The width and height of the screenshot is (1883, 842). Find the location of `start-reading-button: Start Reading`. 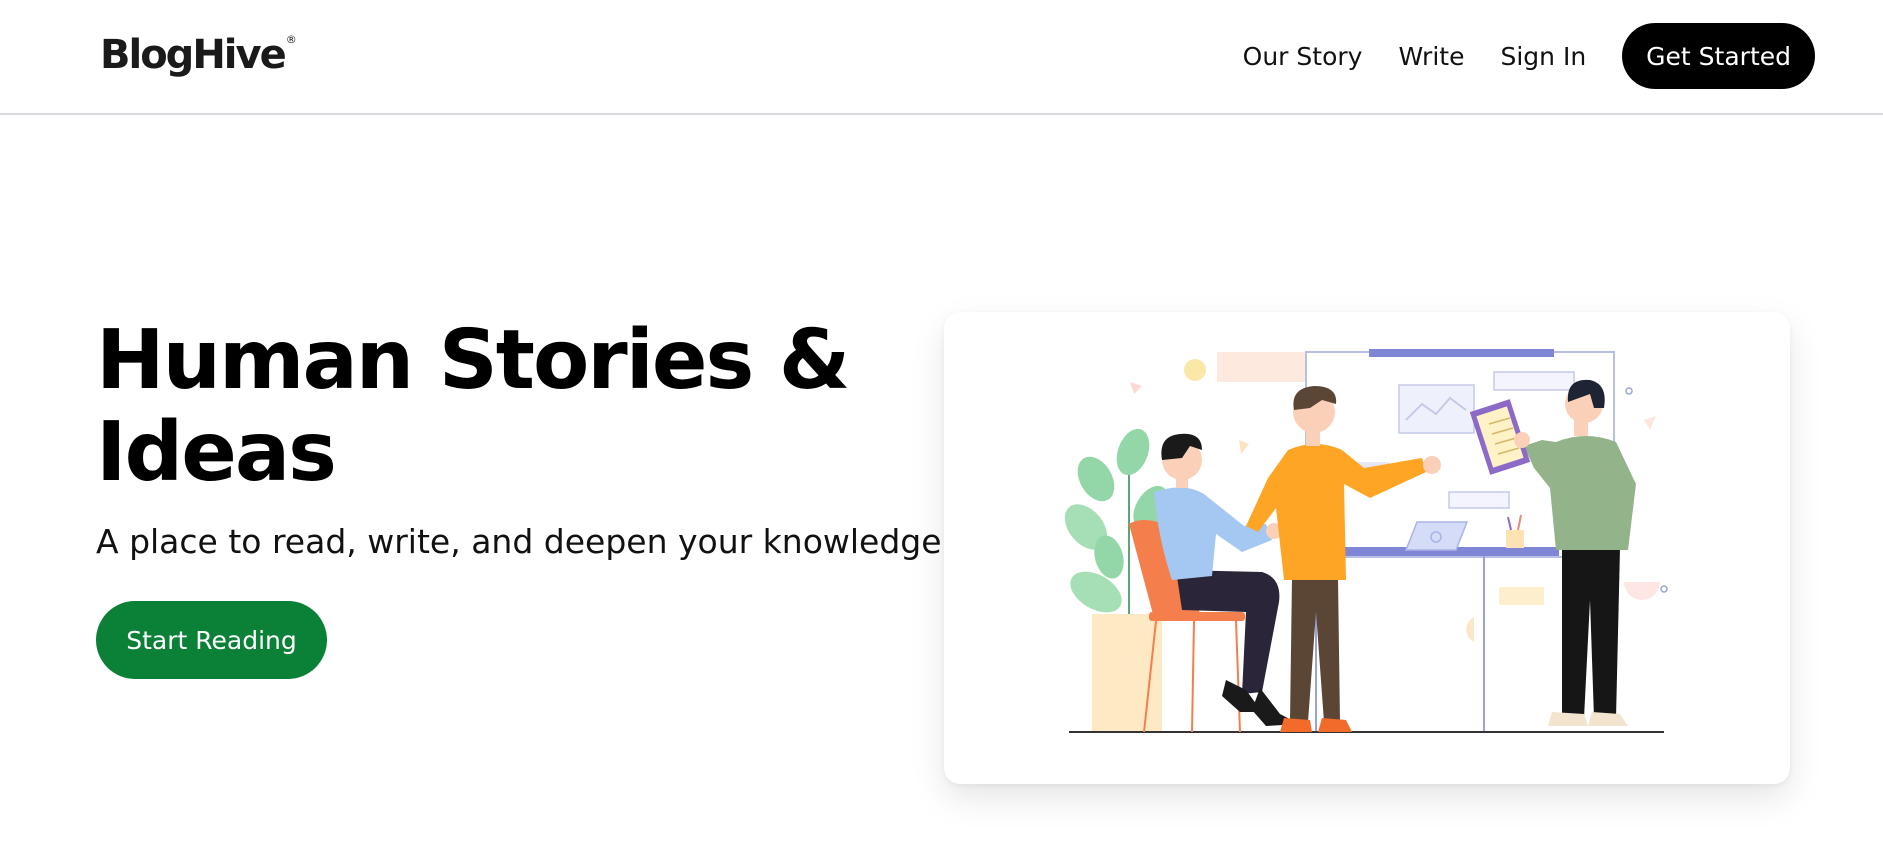

start-reading-button: Start Reading is located at coordinates (211, 640).